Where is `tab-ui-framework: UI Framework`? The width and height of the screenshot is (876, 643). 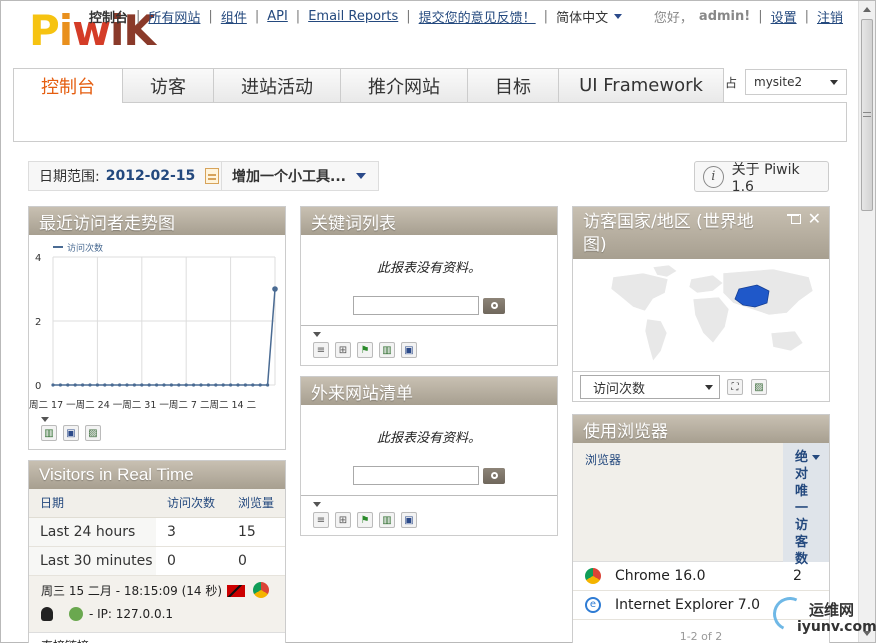 tab-ui-framework: UI Framework is located at coordinates (641, 85).